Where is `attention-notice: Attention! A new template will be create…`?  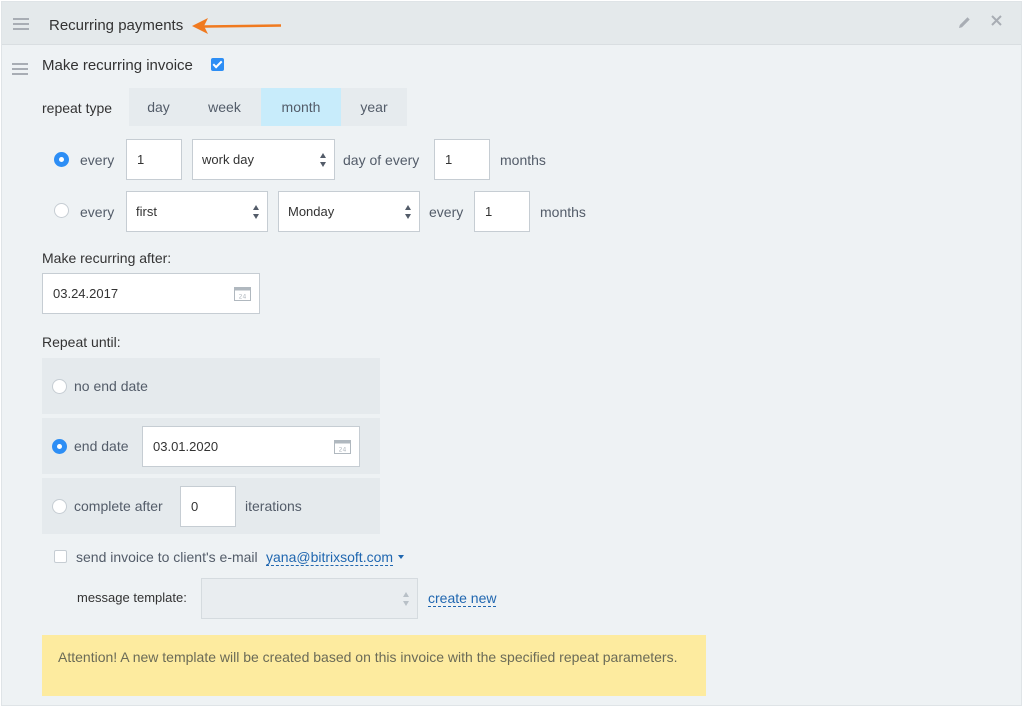 attention-notice: Attention! A new template will be create… is located at coordinates (374, 665).